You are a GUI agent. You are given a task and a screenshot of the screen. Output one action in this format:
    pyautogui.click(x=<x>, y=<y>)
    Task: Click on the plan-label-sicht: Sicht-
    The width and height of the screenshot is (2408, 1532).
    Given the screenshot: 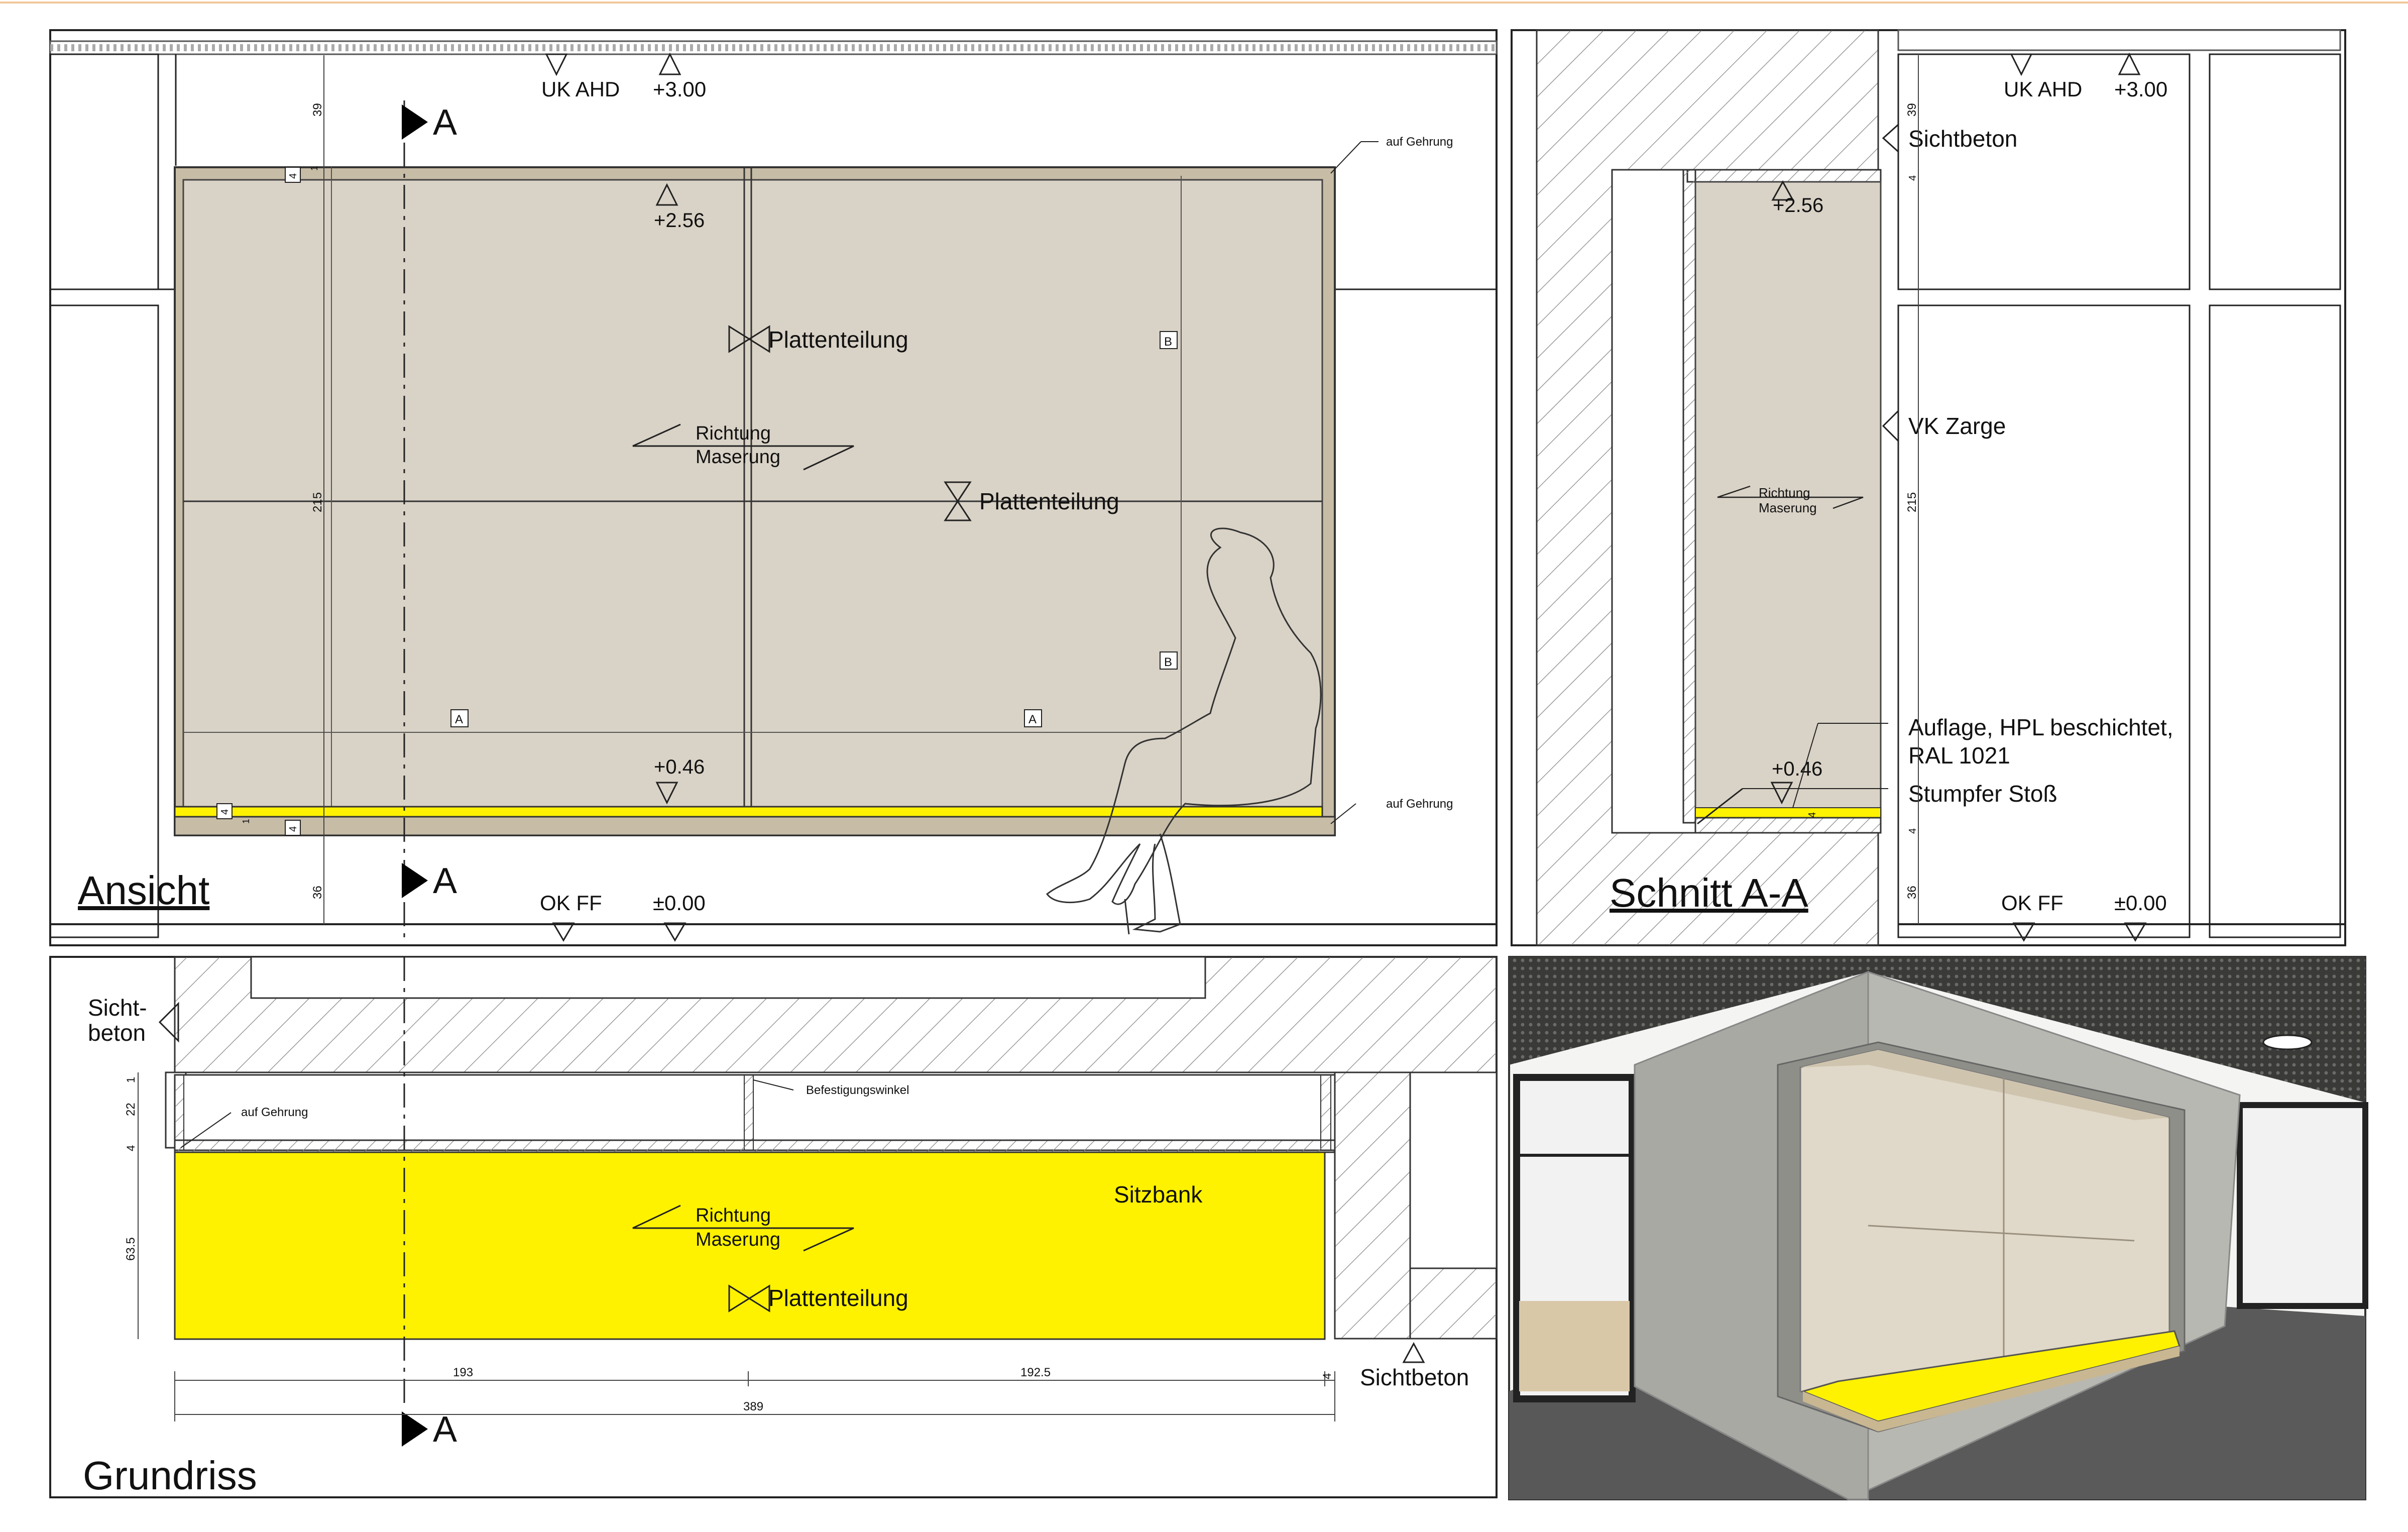 What is the action you would take?
    pyautogui.click(x=117, y=1008)
    